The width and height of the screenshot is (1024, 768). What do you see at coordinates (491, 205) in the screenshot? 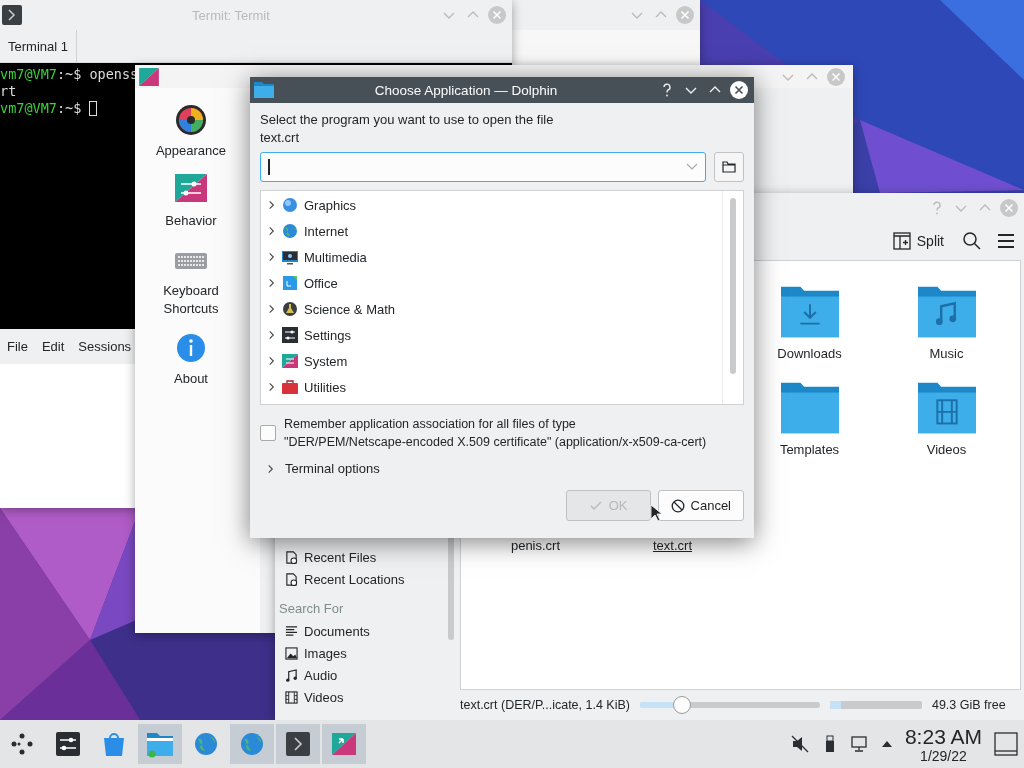
I see `category-item: Graphics` at bounding box center [491, 205].